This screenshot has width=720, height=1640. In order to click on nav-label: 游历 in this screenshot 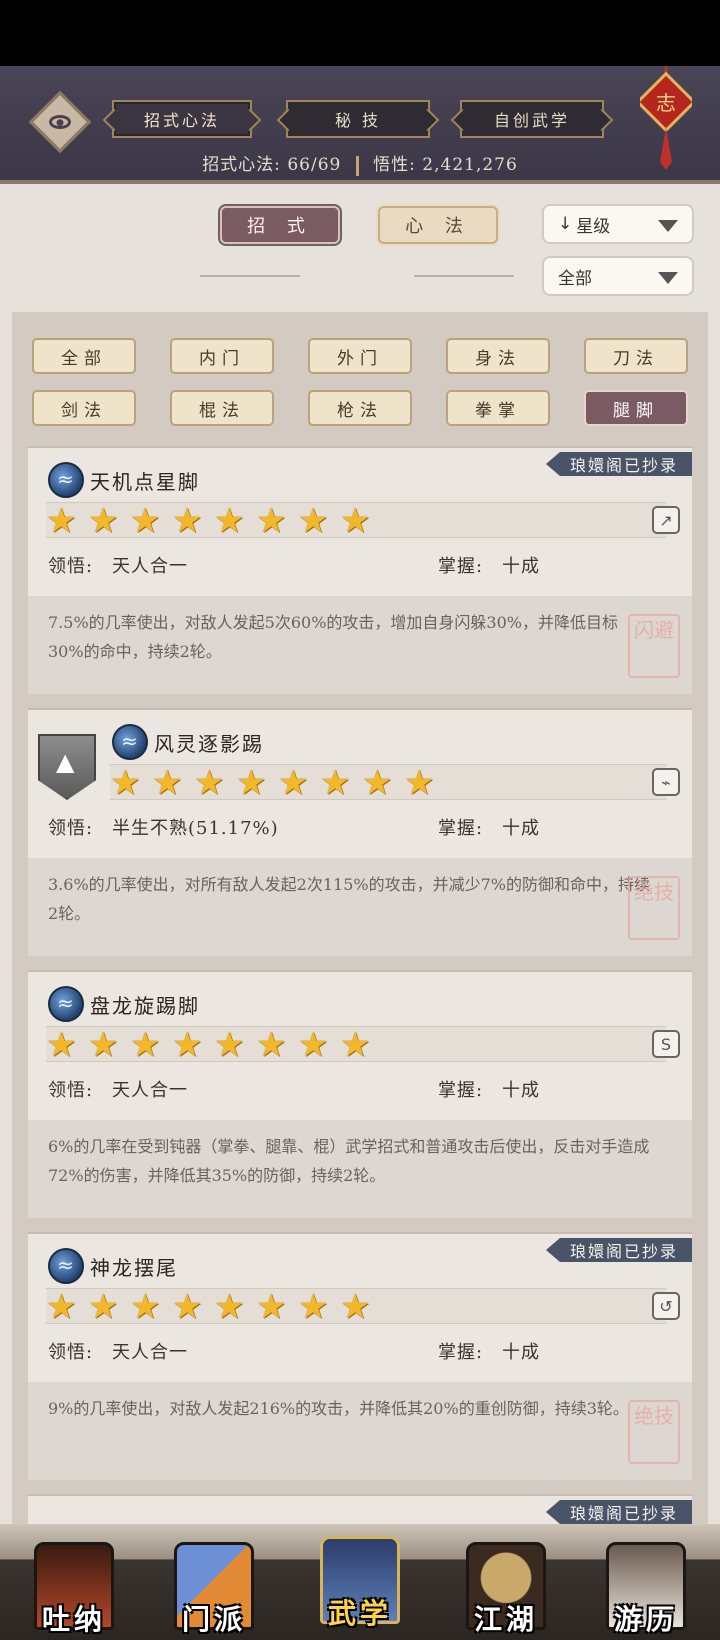, I will do `click(645, 1619)`.